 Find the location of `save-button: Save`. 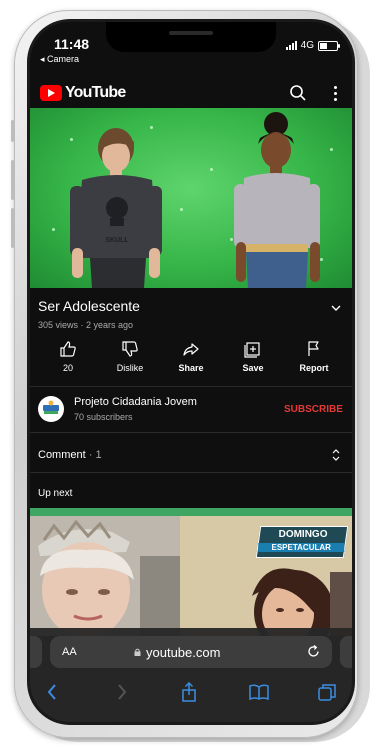

save-button: Save is located at coordinates (253, 356).